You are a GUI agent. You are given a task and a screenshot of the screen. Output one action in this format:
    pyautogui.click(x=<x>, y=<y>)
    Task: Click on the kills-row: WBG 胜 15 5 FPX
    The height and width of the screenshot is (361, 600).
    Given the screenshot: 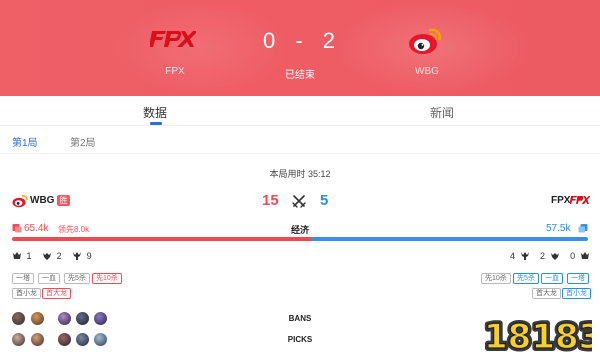 What is the action you would take?
    pyautogui.click(x=300, y=200)
    